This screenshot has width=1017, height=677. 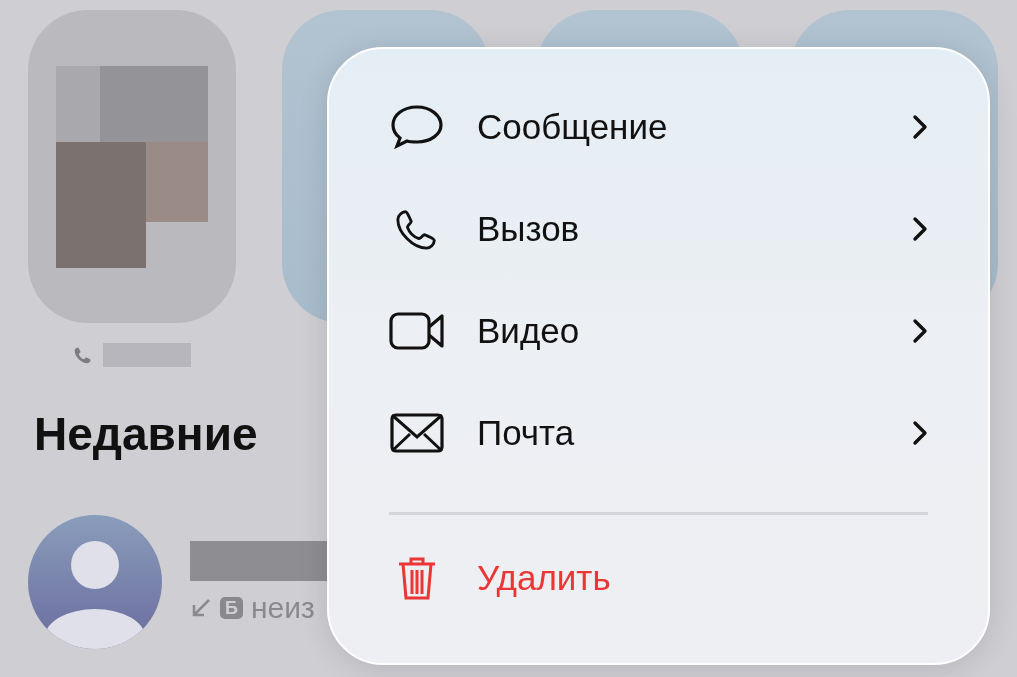 What do you see at coordinates (657, 127) in the screenshot?
I see `menu-item: Сообщение` at bounding box center [657, 127].